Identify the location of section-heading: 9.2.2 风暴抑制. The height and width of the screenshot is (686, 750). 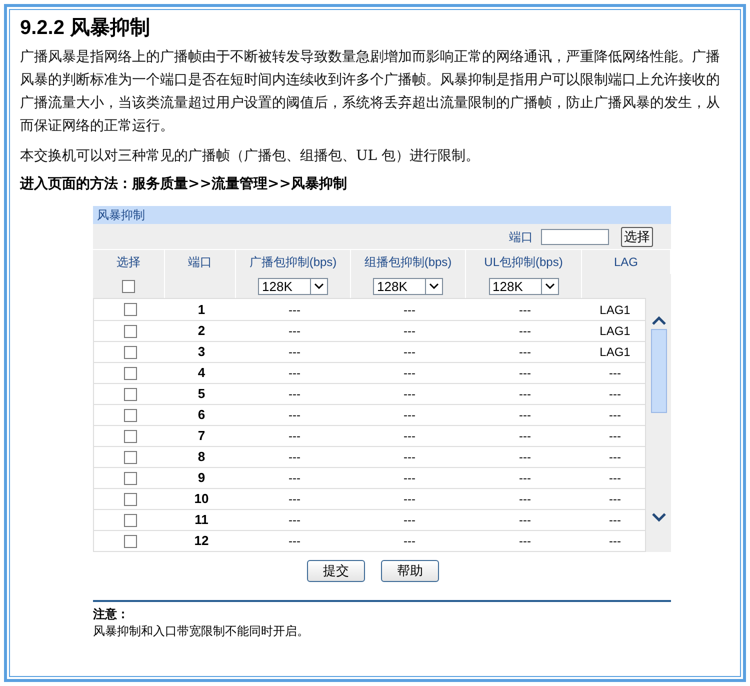
(86, 28).